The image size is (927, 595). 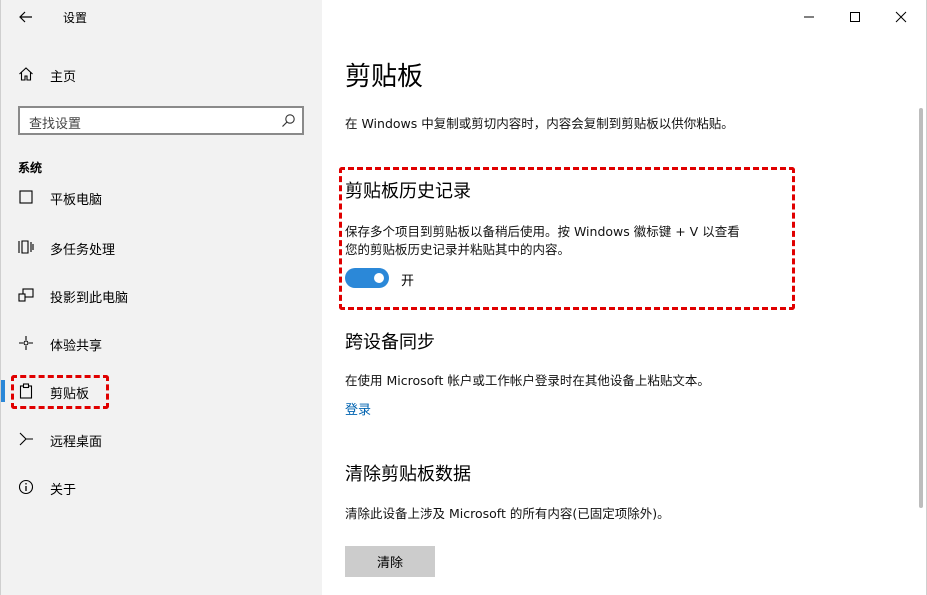 What do you see at coordinates (358, 408) in the screenshot?
I see `sign-in-link: 登录` at bounding box center [358, 408].